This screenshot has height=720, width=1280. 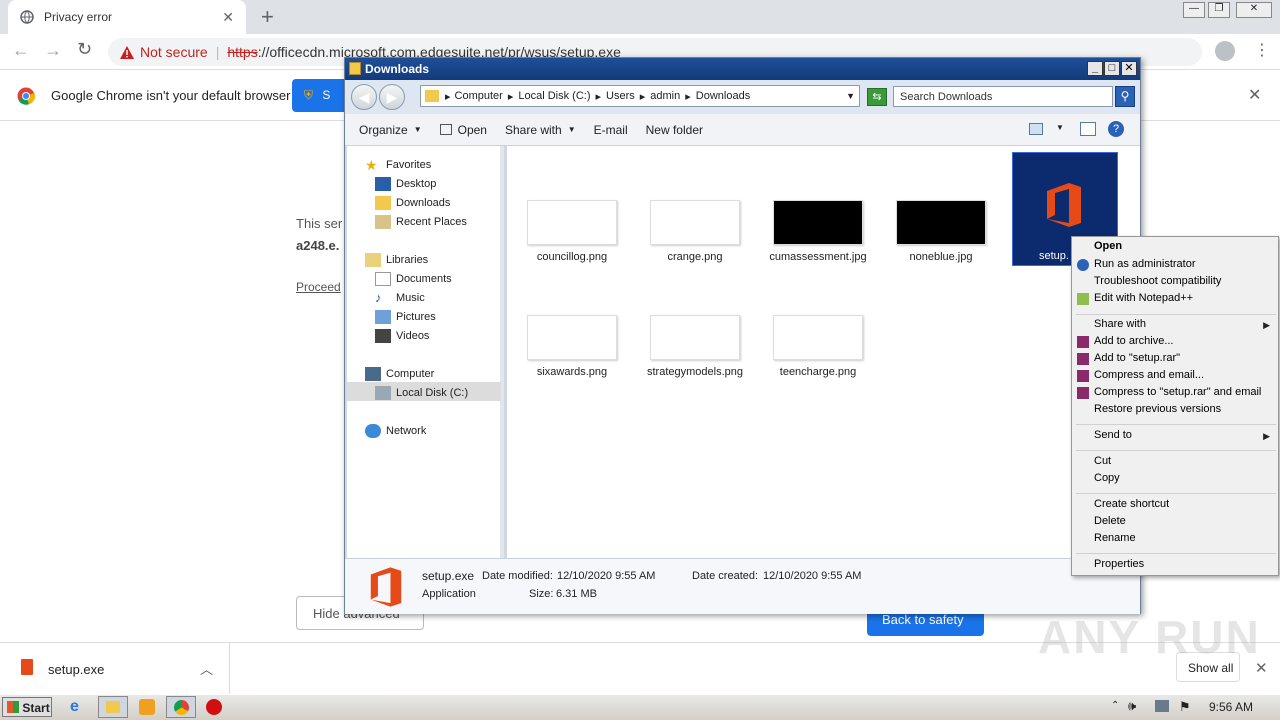 I want to click on breadcrumb-item: Downloads, so click(x=723, y=96).